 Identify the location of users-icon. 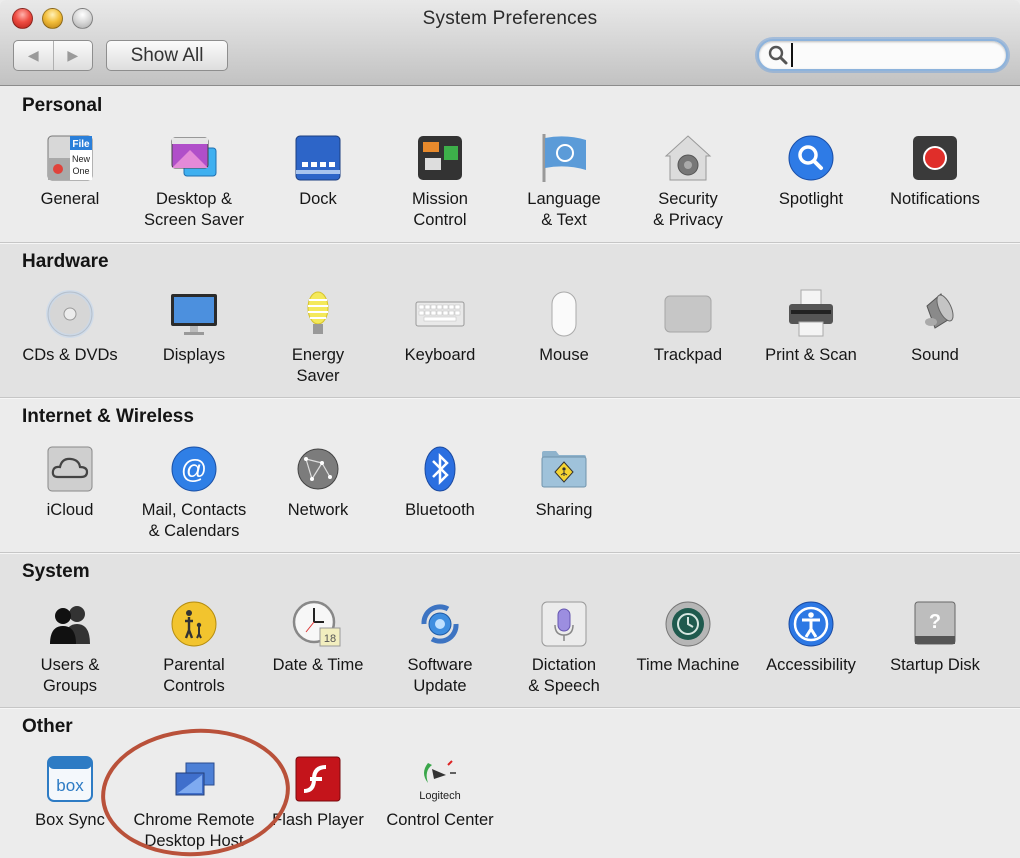
(70, 625).